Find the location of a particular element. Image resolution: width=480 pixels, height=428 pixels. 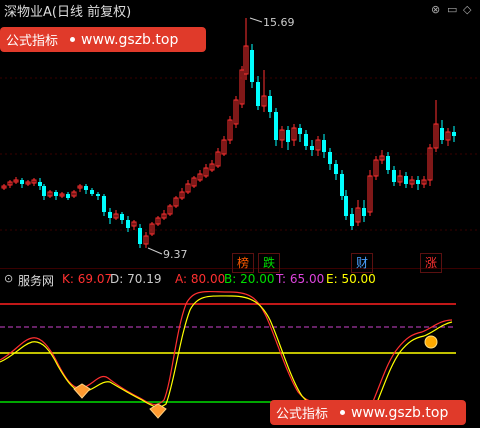

value-b: B: 20.00 is located at coordinates (249, 279).